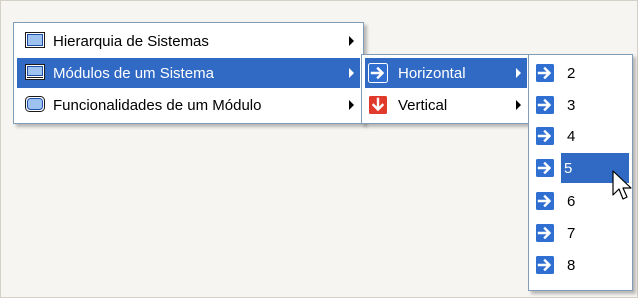 This screenshot has height=298, width=638. I want to click on menu-item-vertical: Vertical, so click(446, 105).